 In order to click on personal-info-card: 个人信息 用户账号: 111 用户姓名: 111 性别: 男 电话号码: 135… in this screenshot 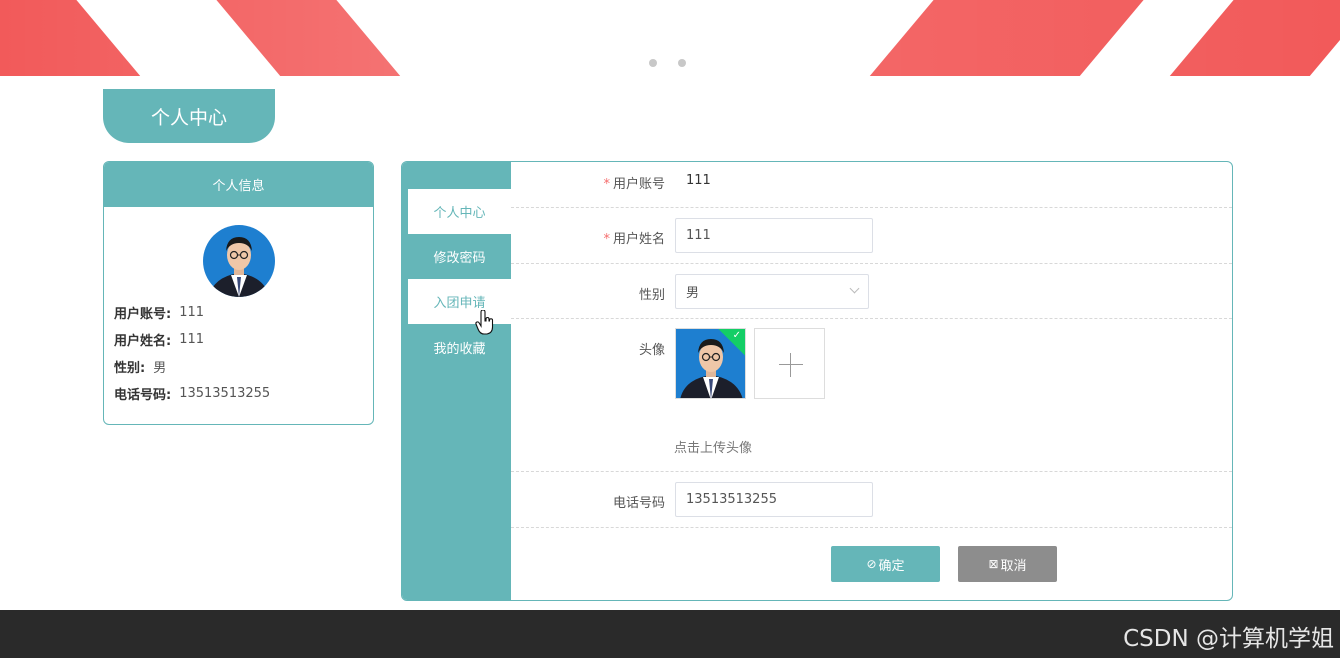, I will do `click(238, 293)`.